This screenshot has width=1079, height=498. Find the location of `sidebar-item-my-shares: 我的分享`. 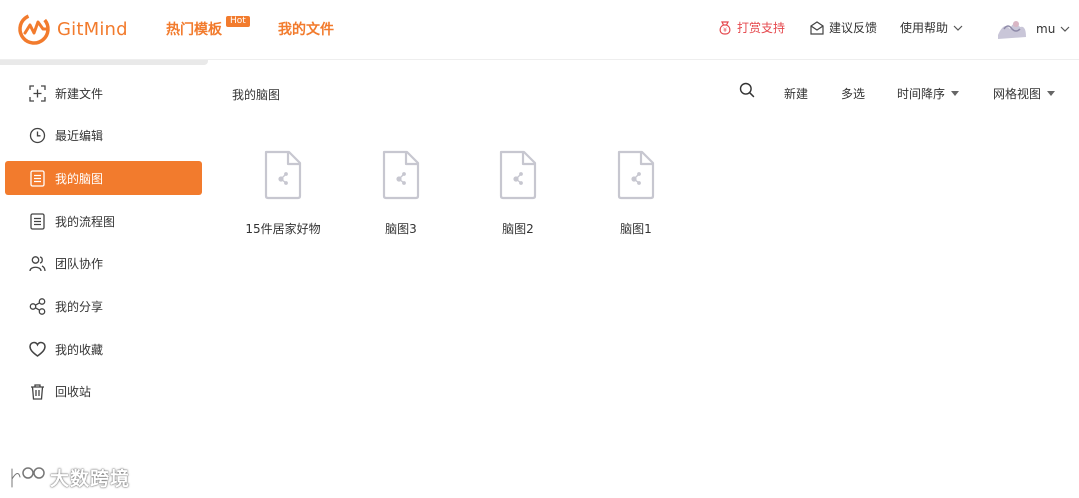

sidebar-item-my-shares: 我的分享 is located at coordinates (103, 306).